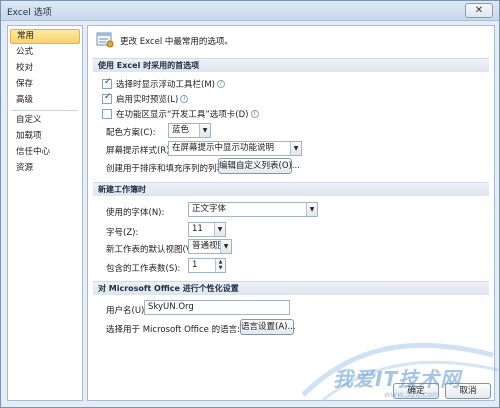 The width and height of the screenshot is (500, 408). What do you see at coordinates (127, 311) in the screenshot?
I see `user-name-label: 用户名(U):` at bounding box center [127, 311].